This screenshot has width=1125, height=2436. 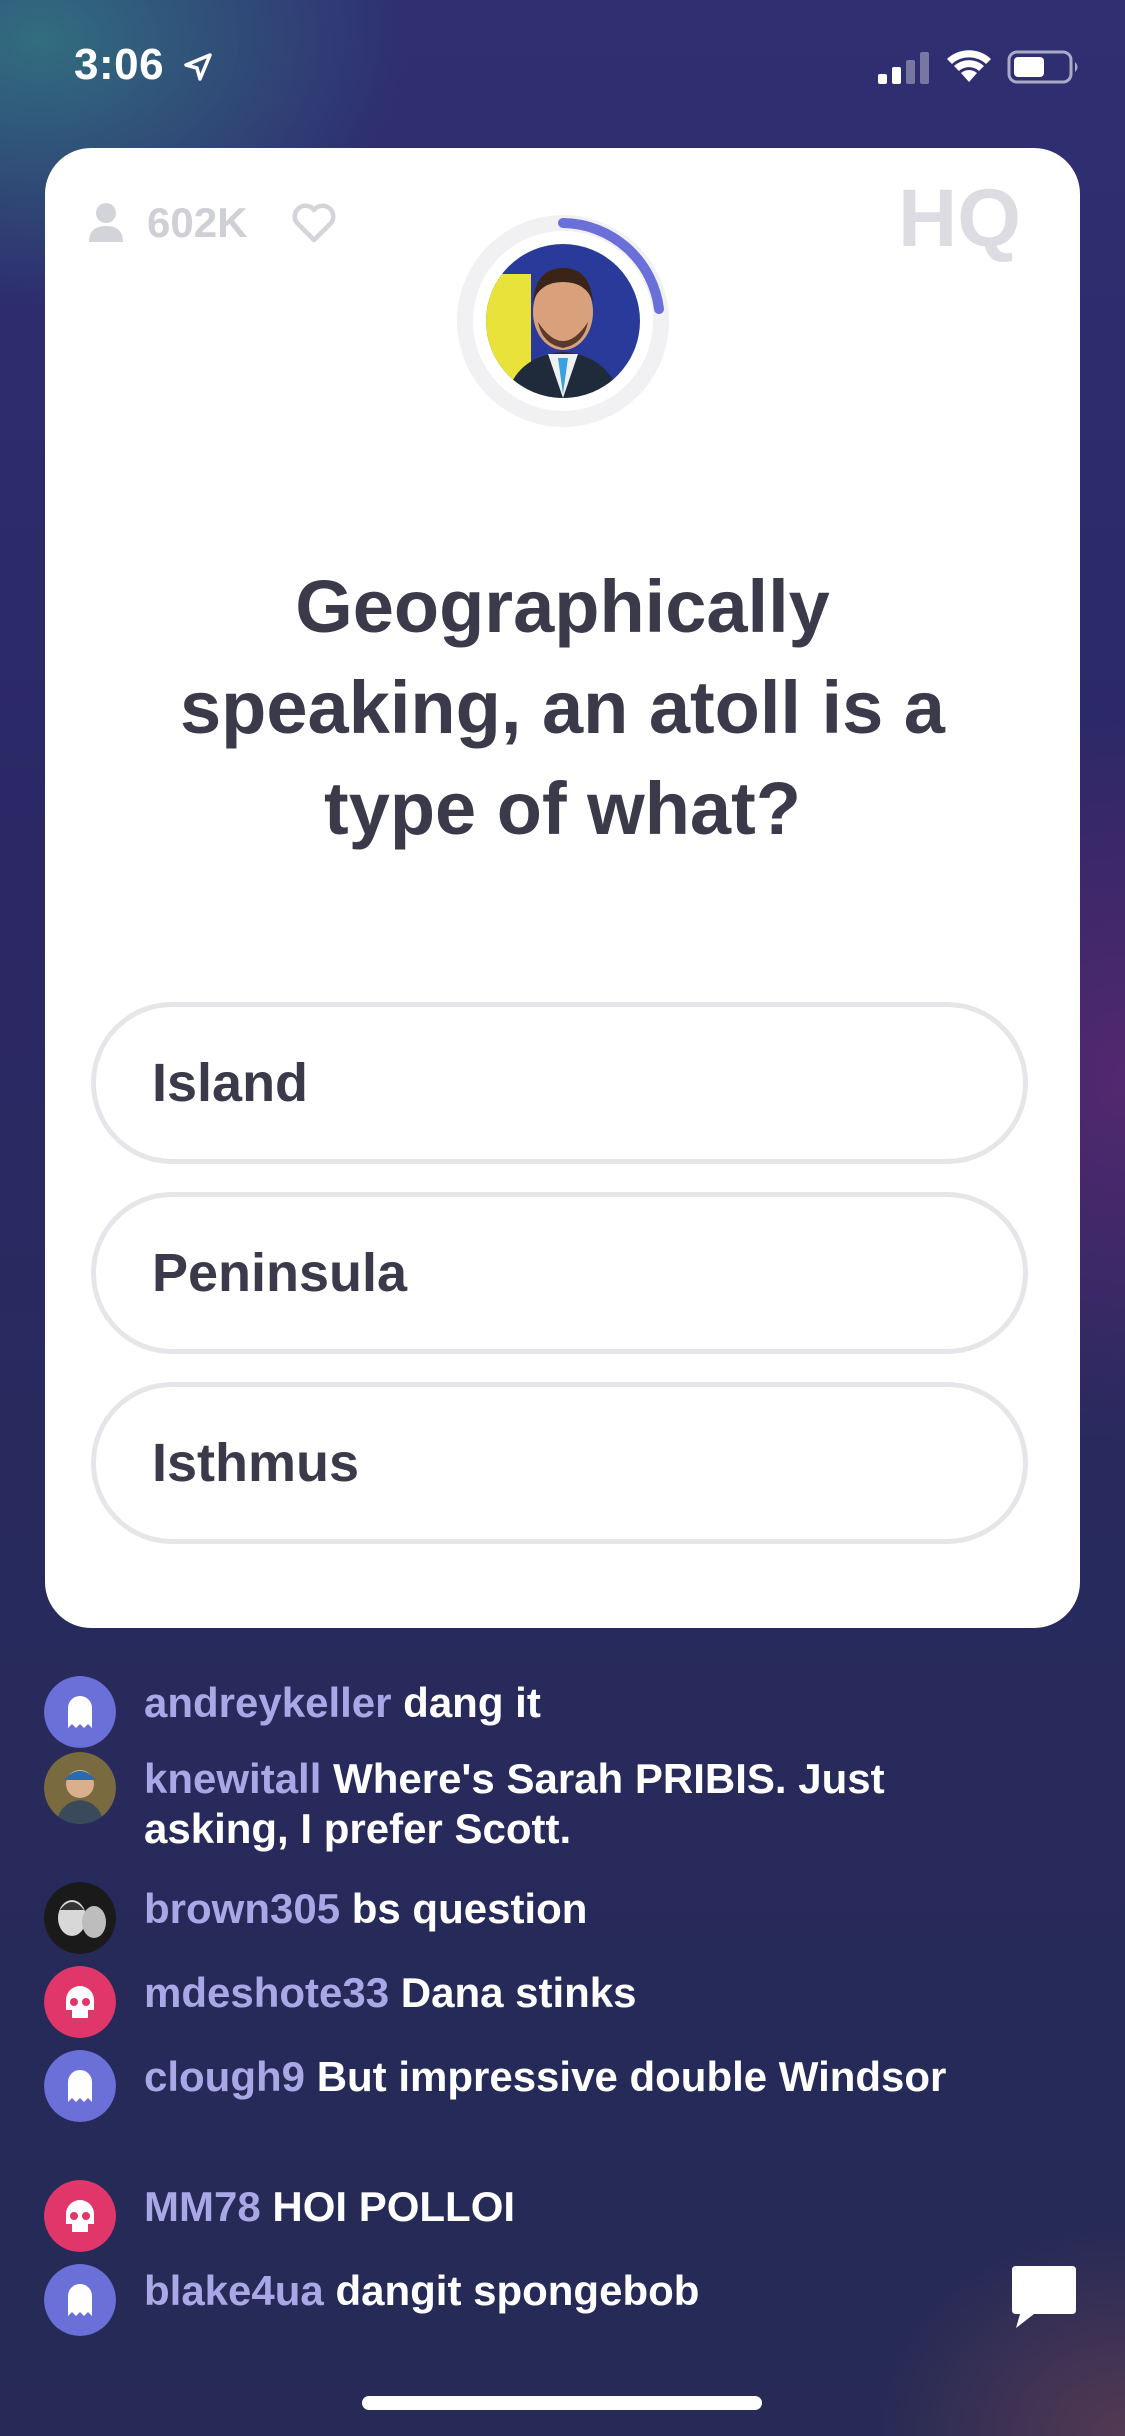 I want to click on chat-username: knewitall, so click(x=232, y=1778).